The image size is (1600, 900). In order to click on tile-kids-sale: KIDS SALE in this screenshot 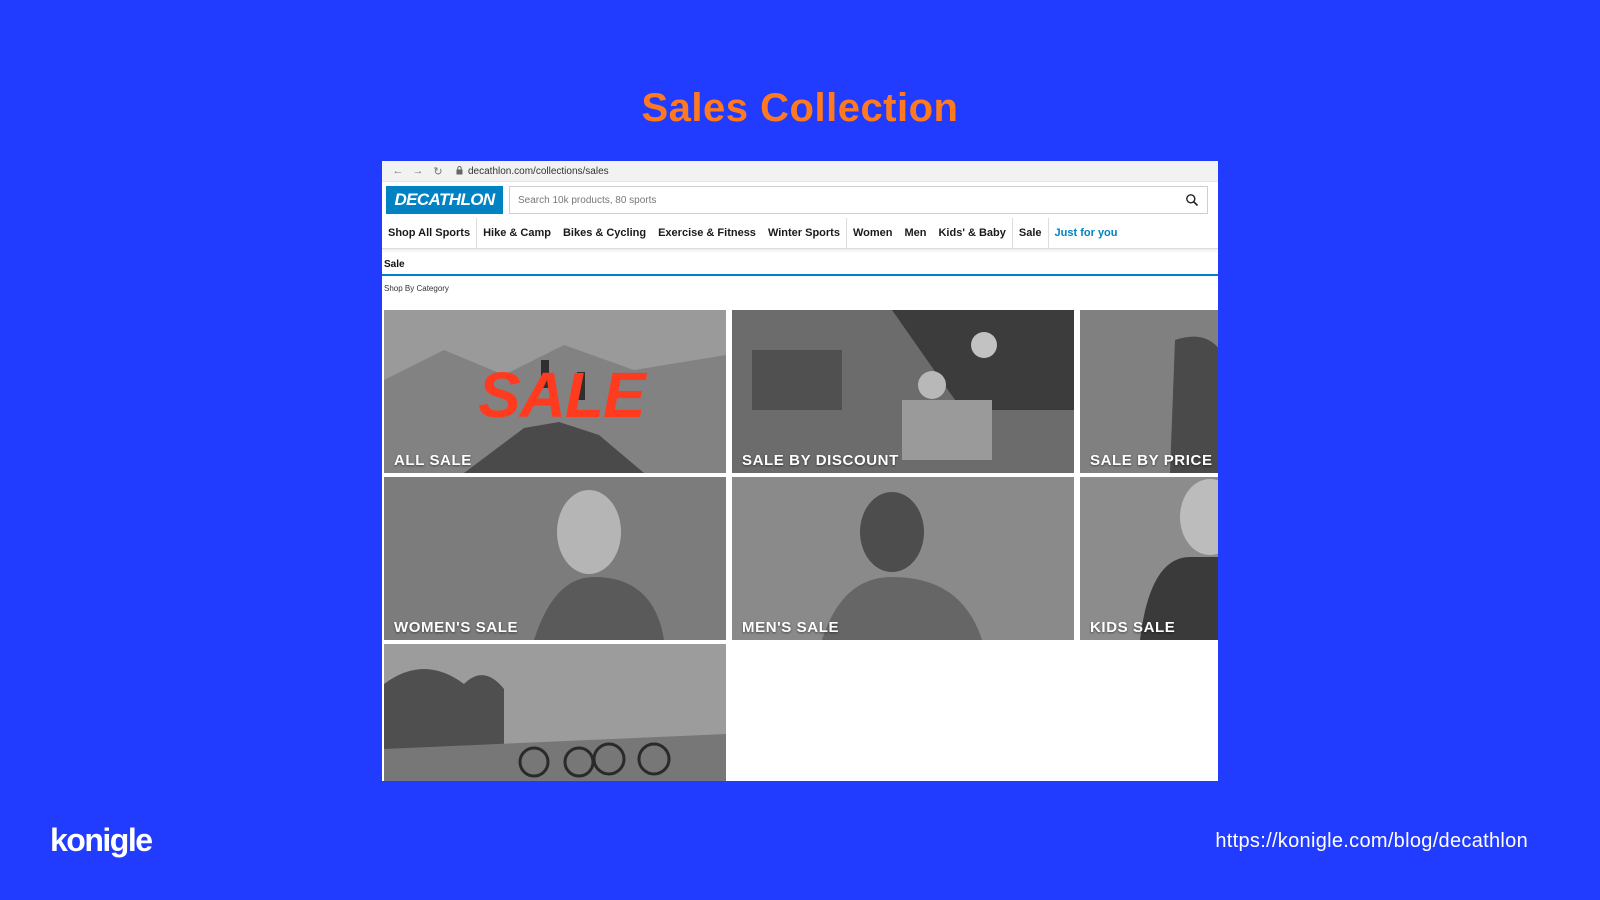, I will do `click(1149, 558)`.